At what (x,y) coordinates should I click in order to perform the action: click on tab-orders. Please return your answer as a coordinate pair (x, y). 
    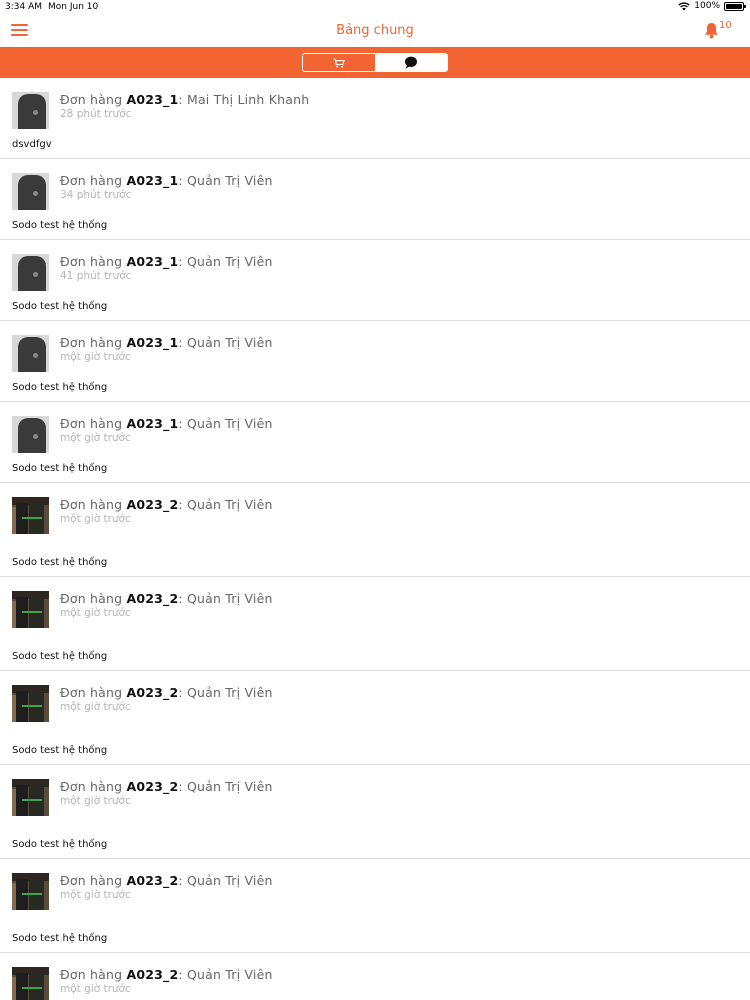
    Looking at the image, I should click on (339, 62).